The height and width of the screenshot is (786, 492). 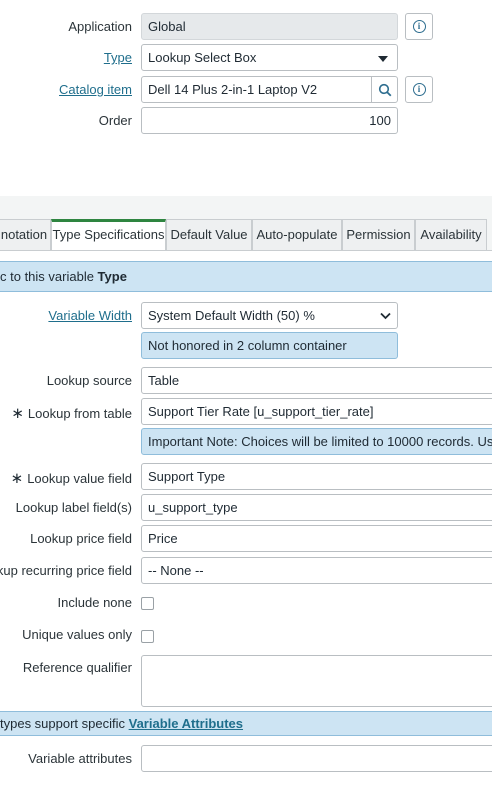 I want to click on variable-width-select: System Default Width (50) %, so click(x=269, y=315).